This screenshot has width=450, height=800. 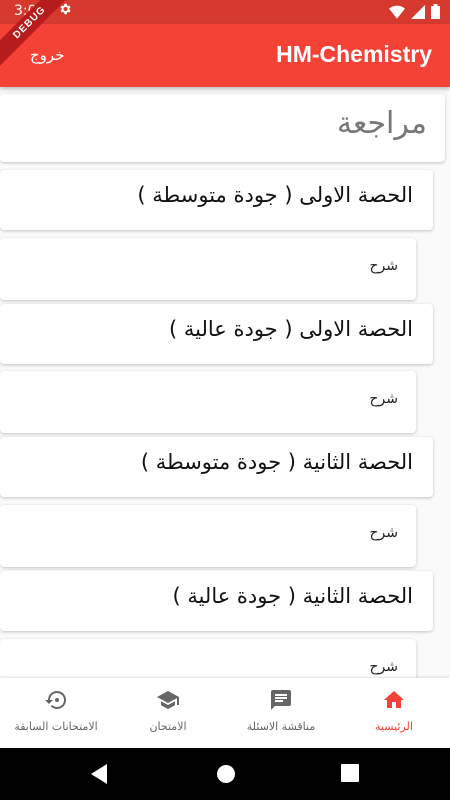 I want to click on nav-item-previous-exams: الامتحانات السابقة, so click(x=56, y=713).